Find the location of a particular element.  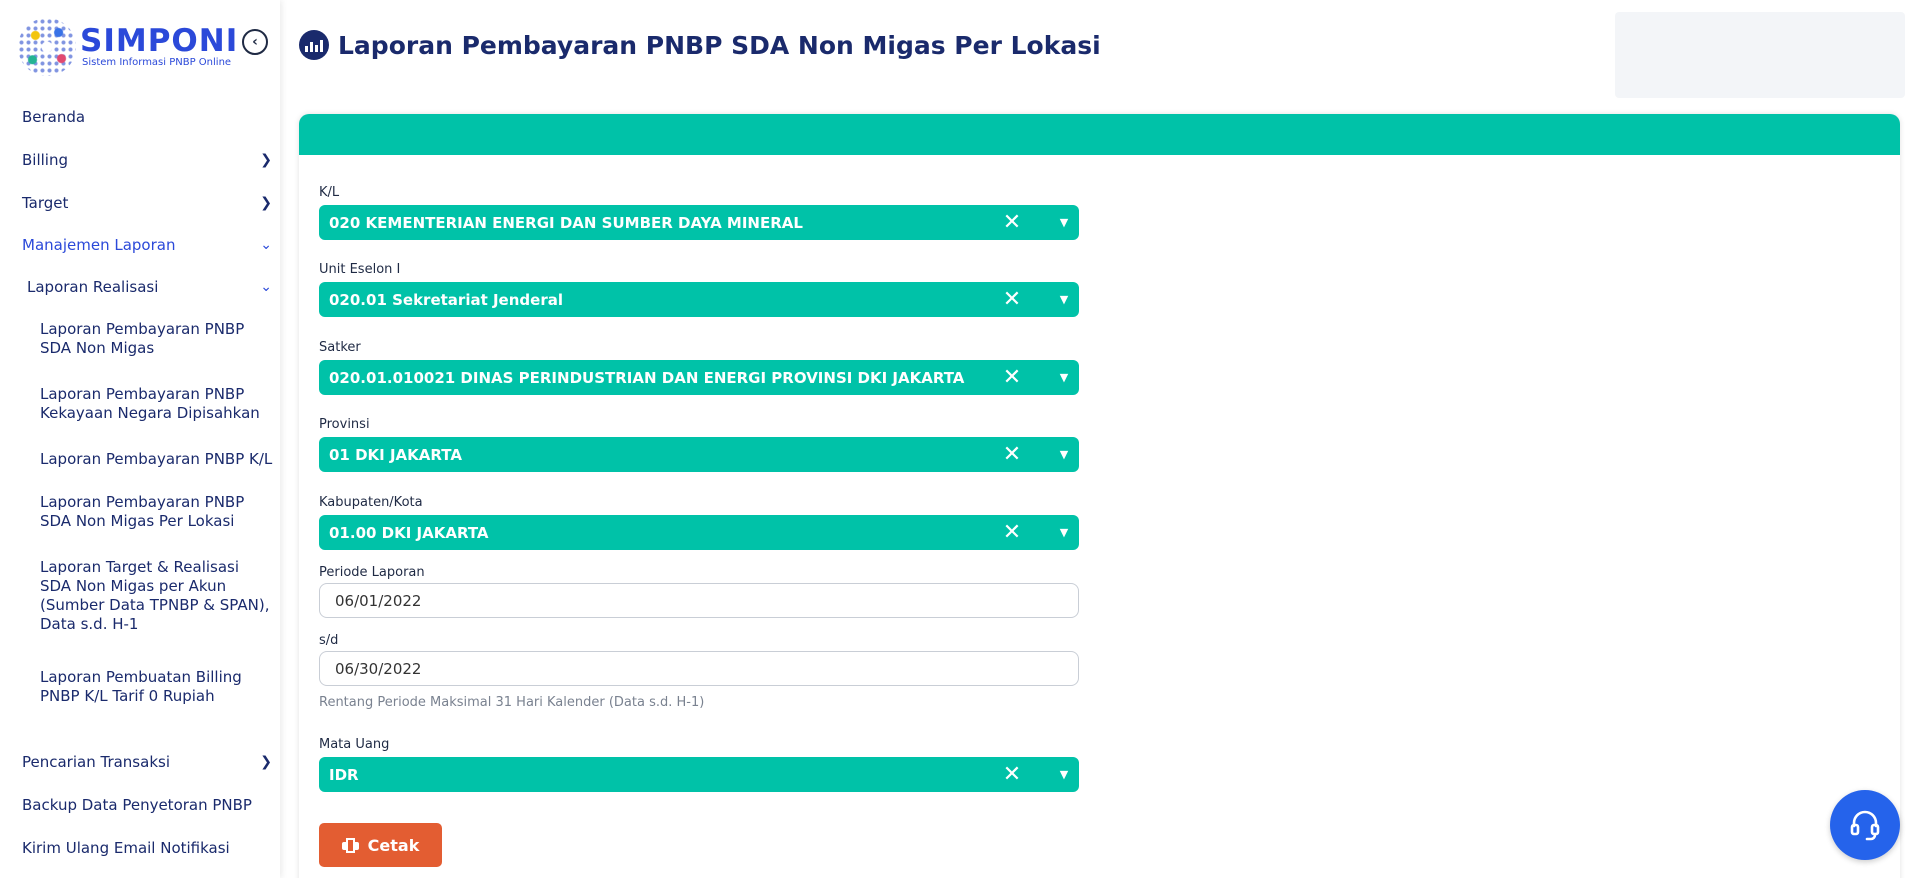

sidebar-item-target: Target ❯ is located at coordinates (147, 203).